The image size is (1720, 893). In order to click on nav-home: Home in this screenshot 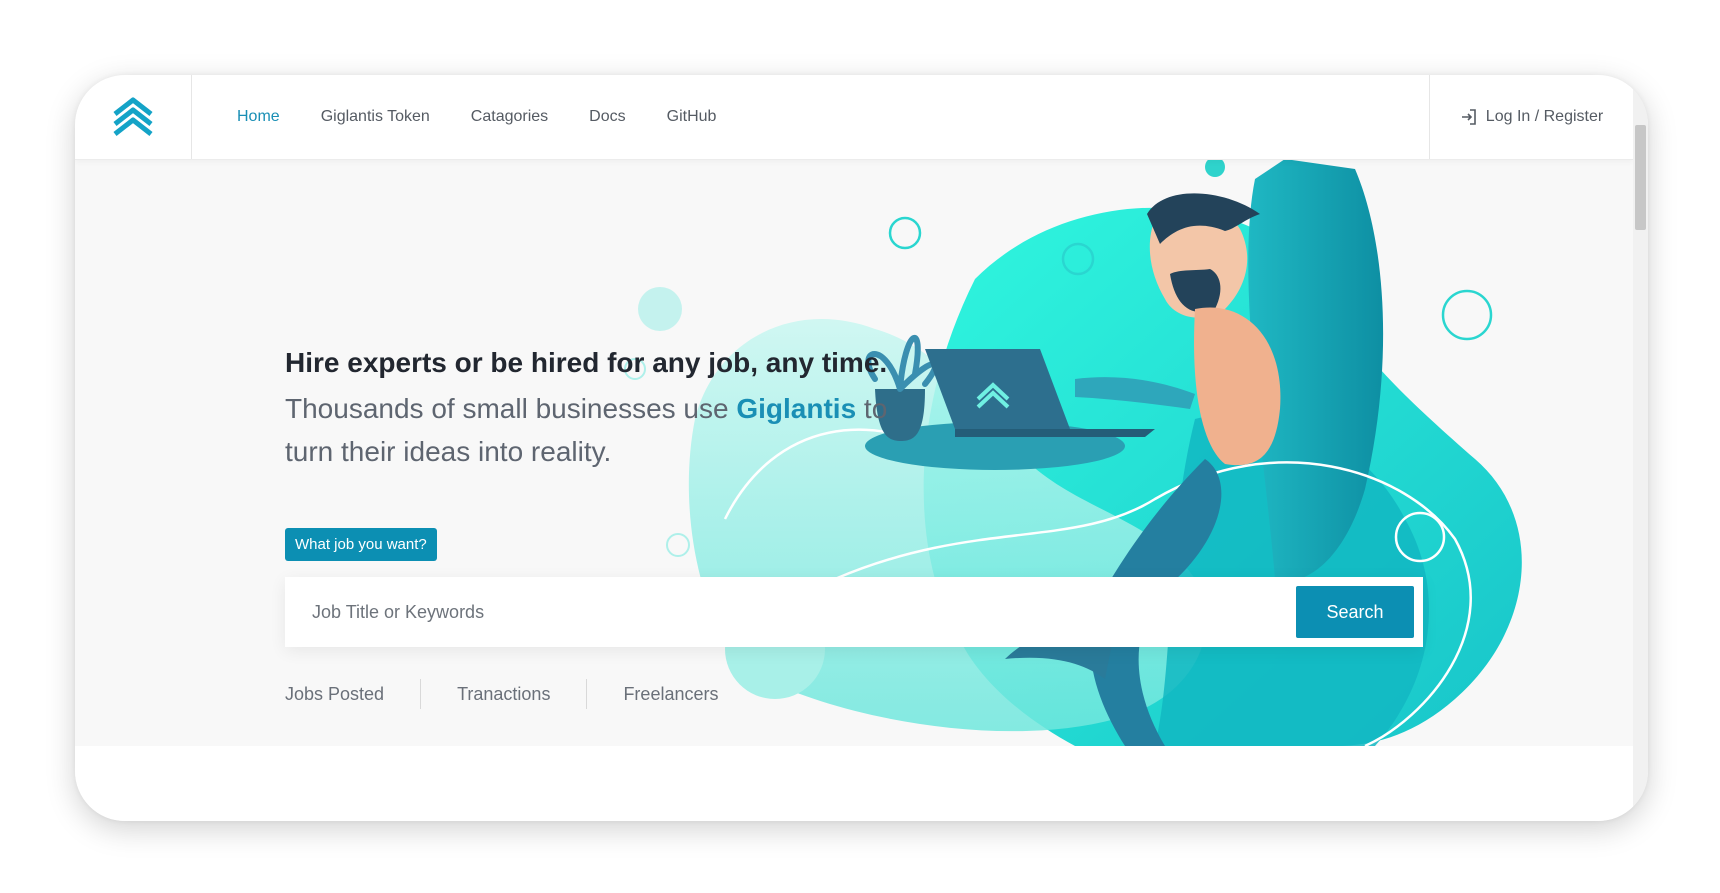, I will do `click(258, 117)`.